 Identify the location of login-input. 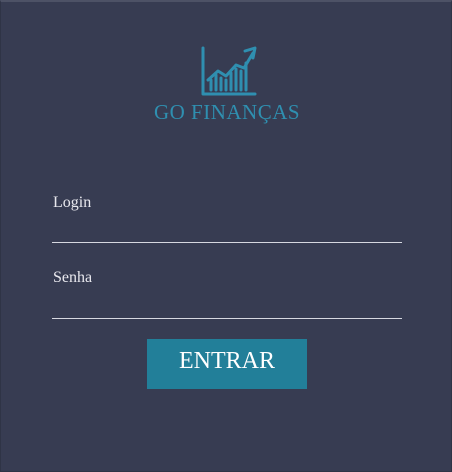
(227, 231).